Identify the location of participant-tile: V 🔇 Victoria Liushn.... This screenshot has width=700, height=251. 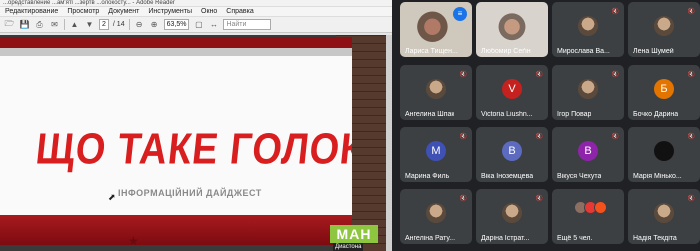
(512, 92).